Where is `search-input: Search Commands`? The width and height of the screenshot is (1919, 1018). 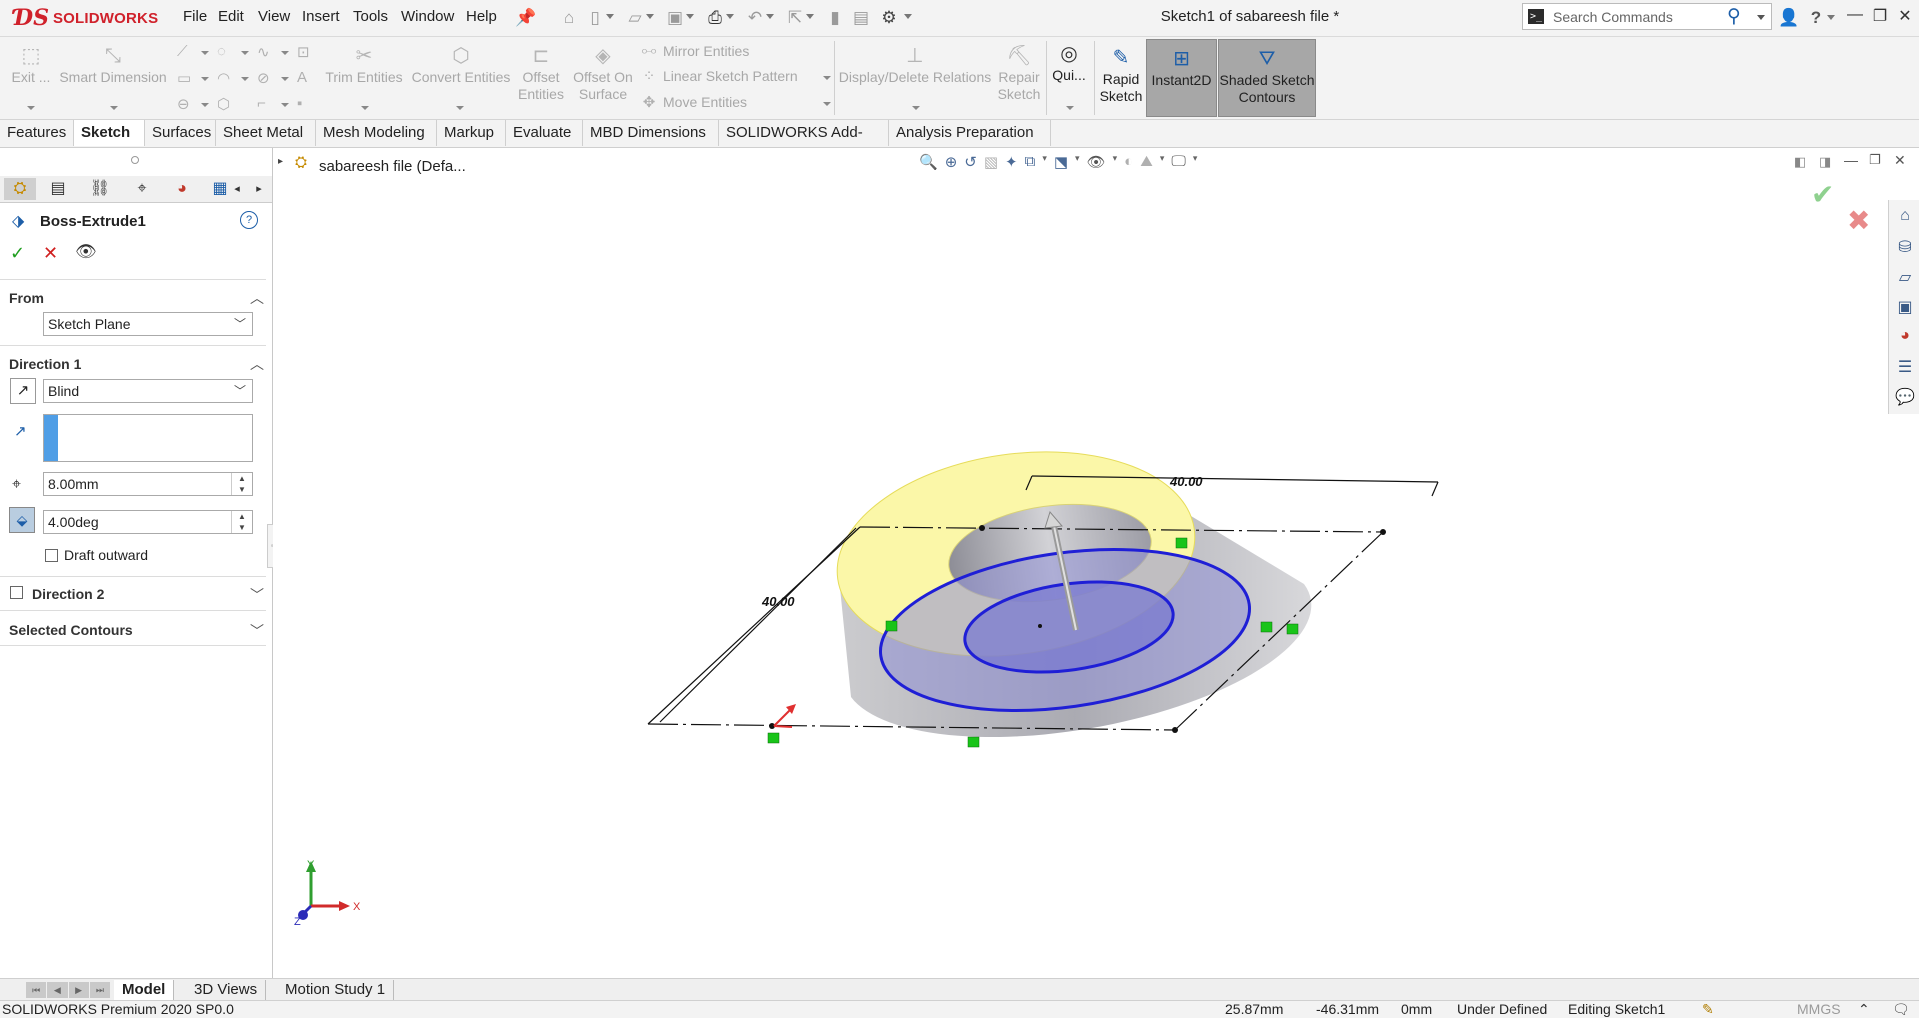 search-input: Search Commands is located at coordinates (1613, 17).